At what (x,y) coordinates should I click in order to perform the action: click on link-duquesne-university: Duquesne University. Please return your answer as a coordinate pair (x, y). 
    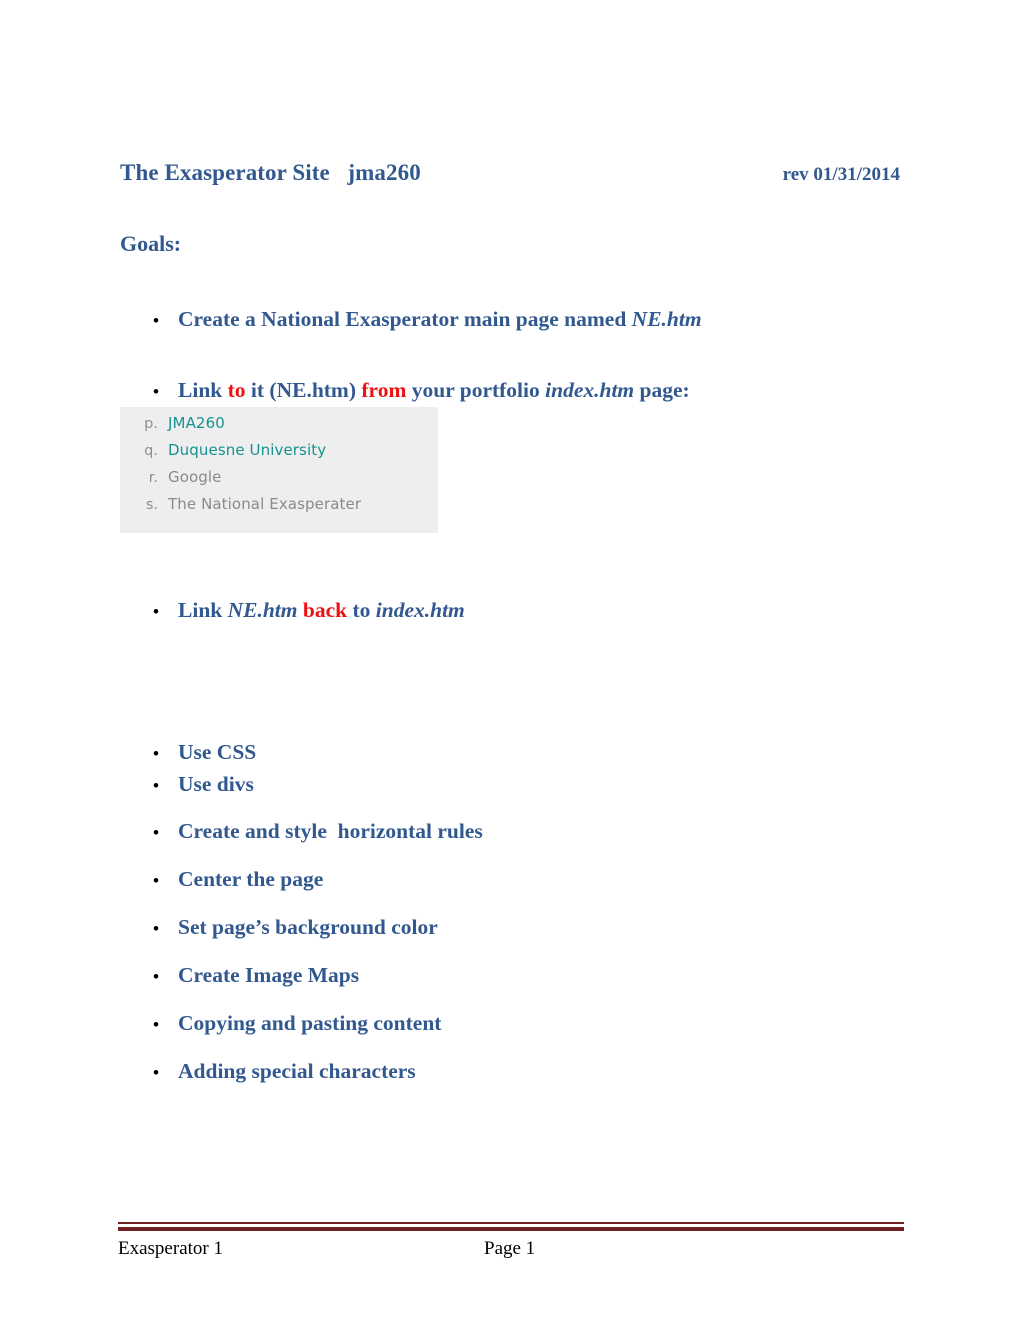
    Looking at the image, I should click on (303, 450).